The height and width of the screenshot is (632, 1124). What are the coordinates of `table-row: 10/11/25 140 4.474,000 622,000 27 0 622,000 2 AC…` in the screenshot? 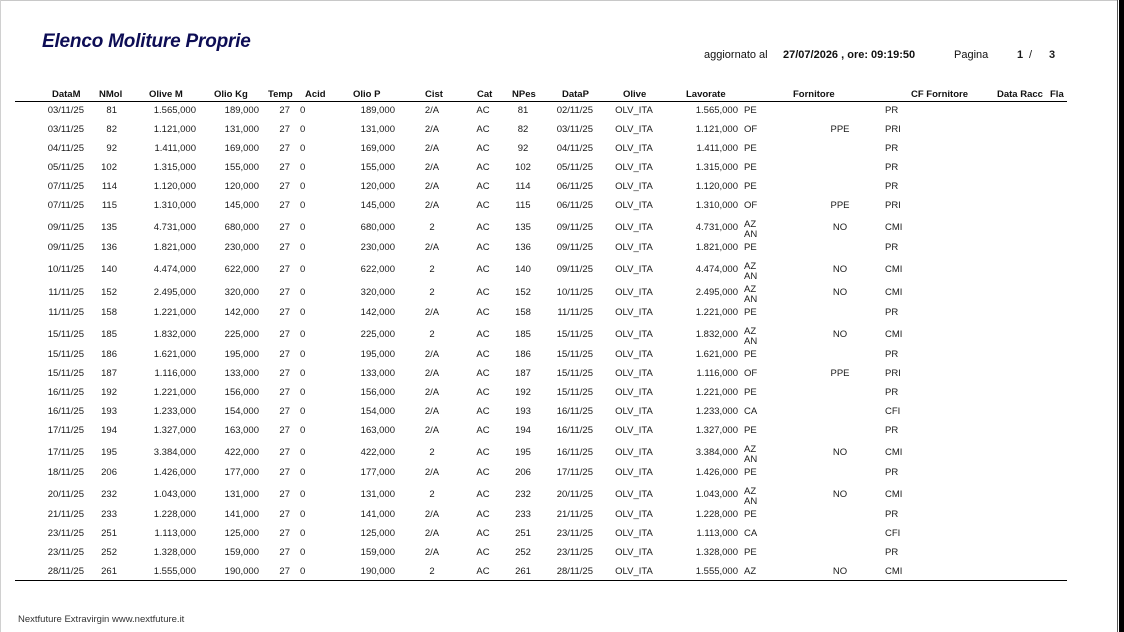 It's located at (533, 270).